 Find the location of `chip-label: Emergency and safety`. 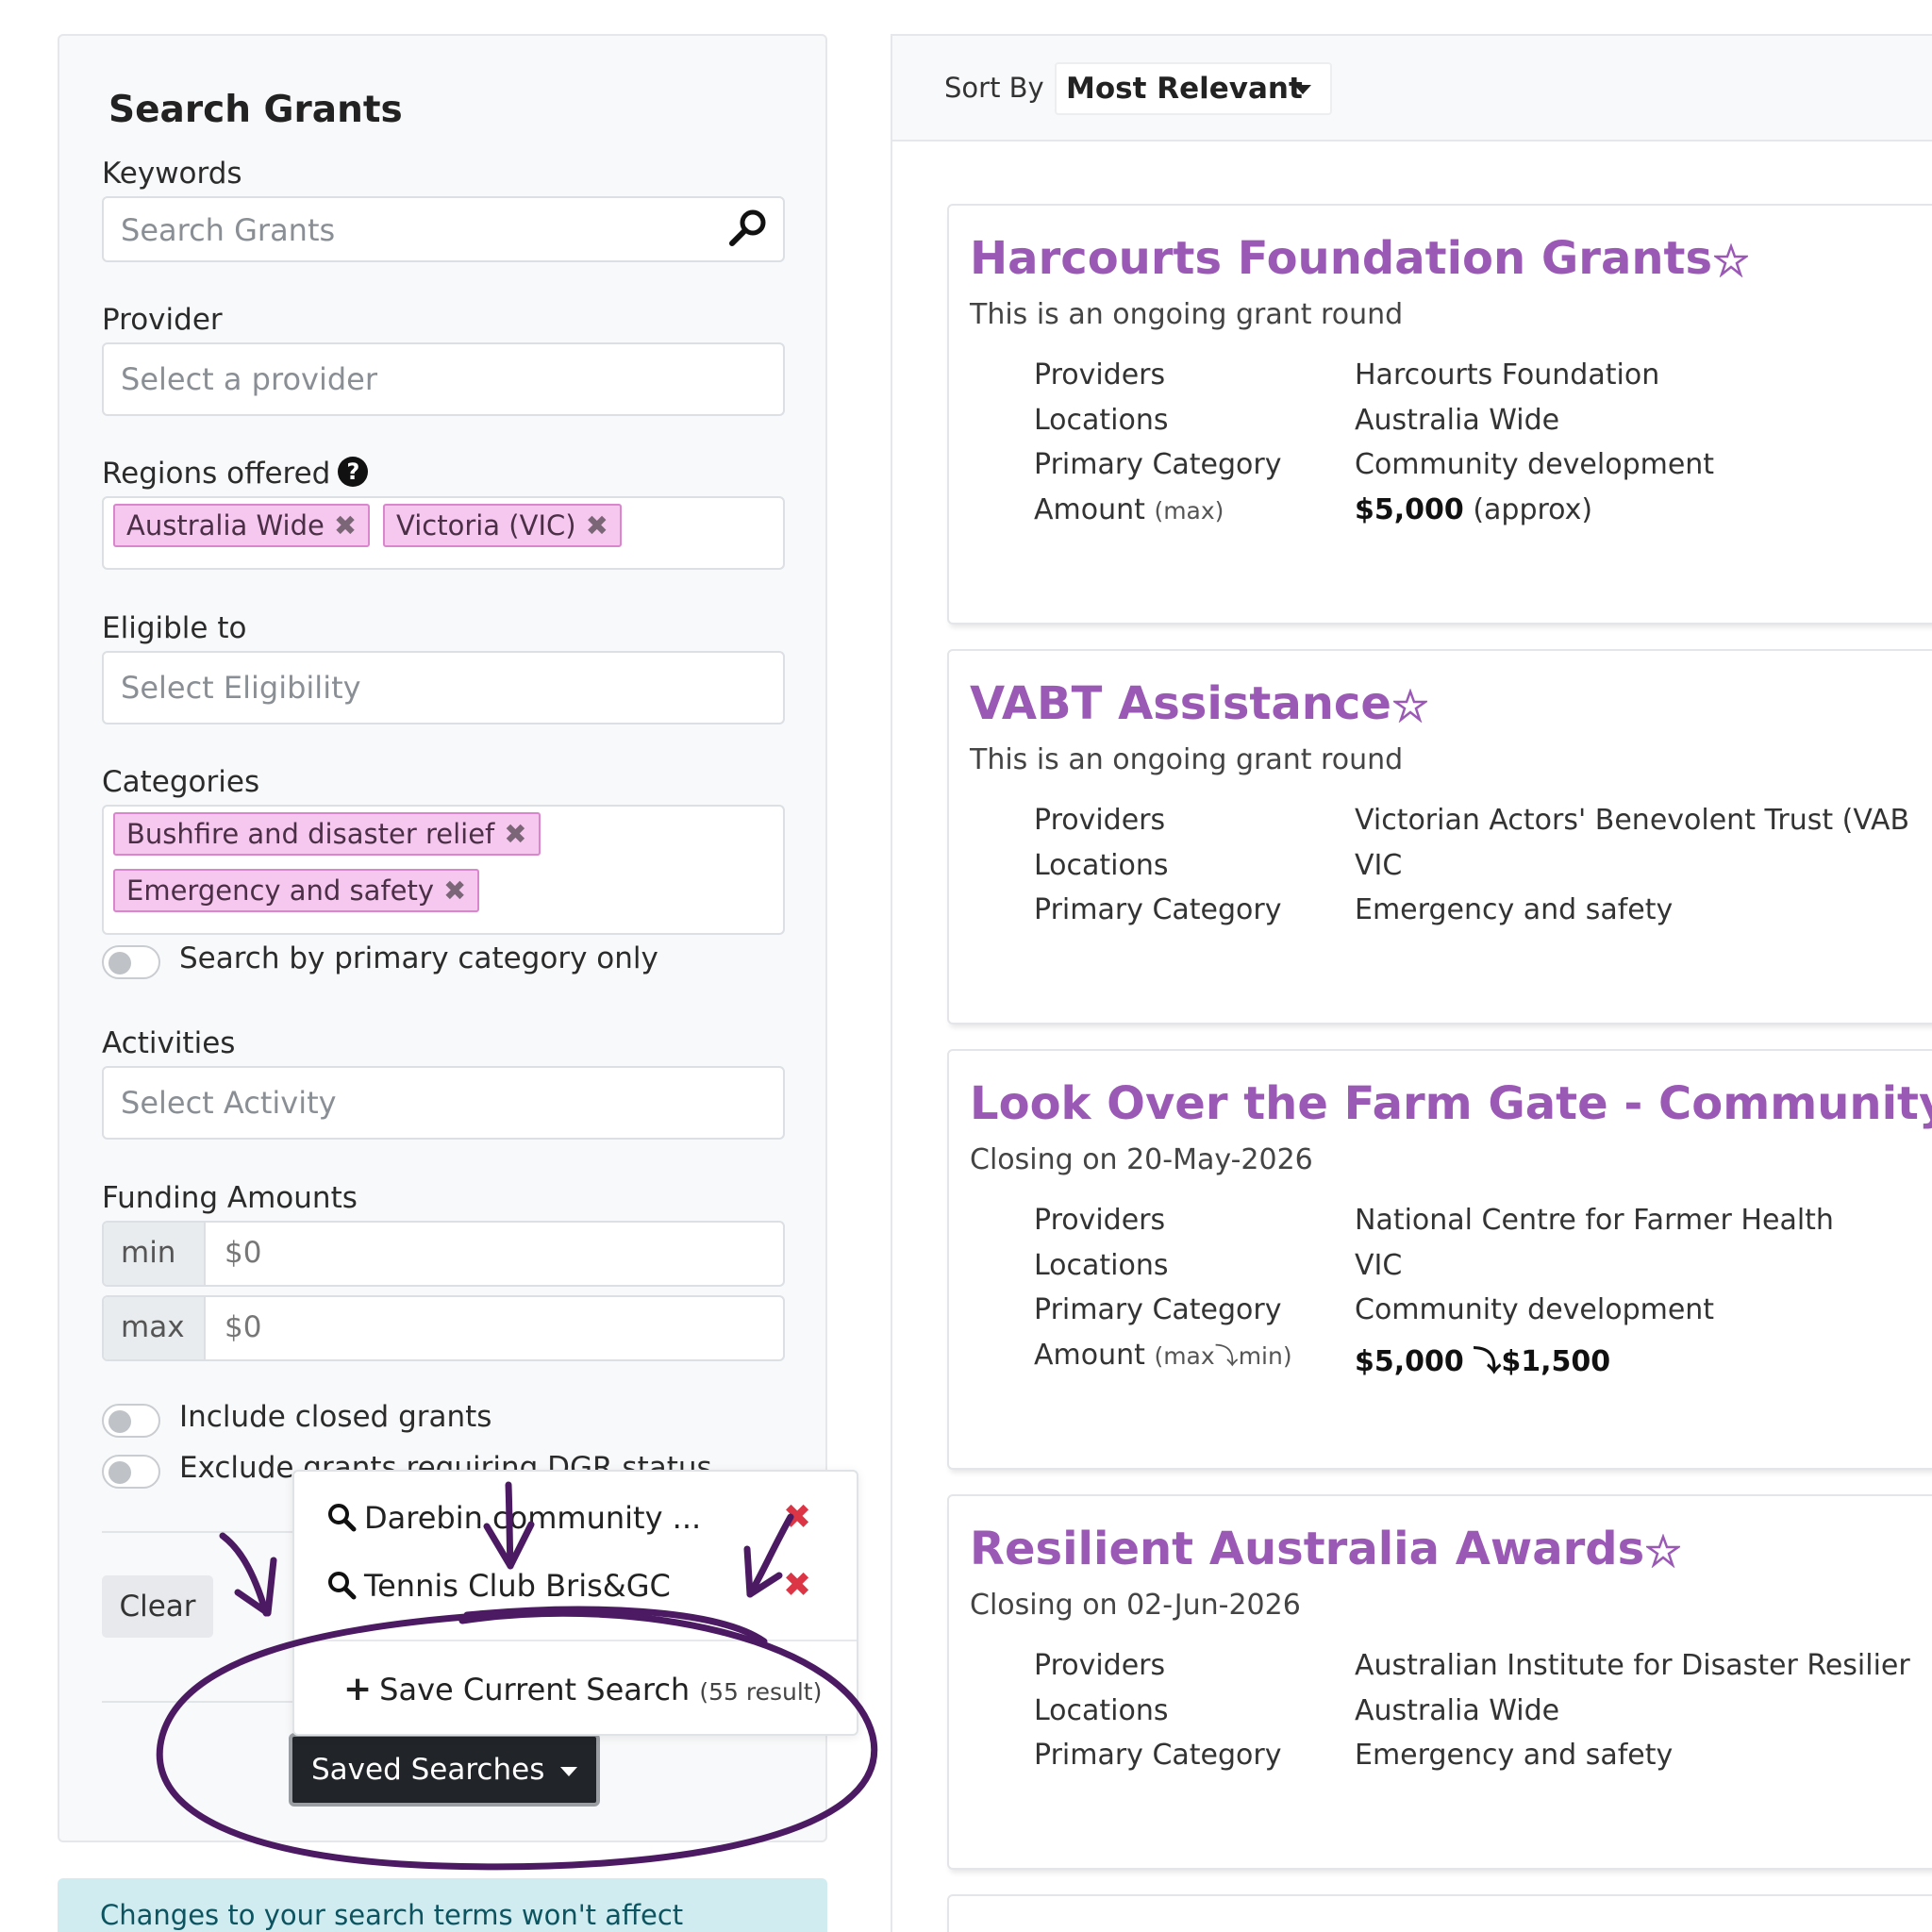

chip-label: Emergency and safety is located at coordinates (280, 891).